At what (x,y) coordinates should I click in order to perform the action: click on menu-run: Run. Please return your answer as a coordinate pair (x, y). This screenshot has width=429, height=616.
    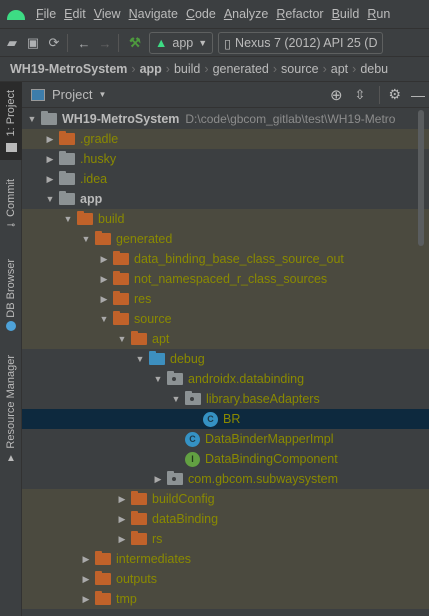
    Looking at the image, I should click on (378, 14).